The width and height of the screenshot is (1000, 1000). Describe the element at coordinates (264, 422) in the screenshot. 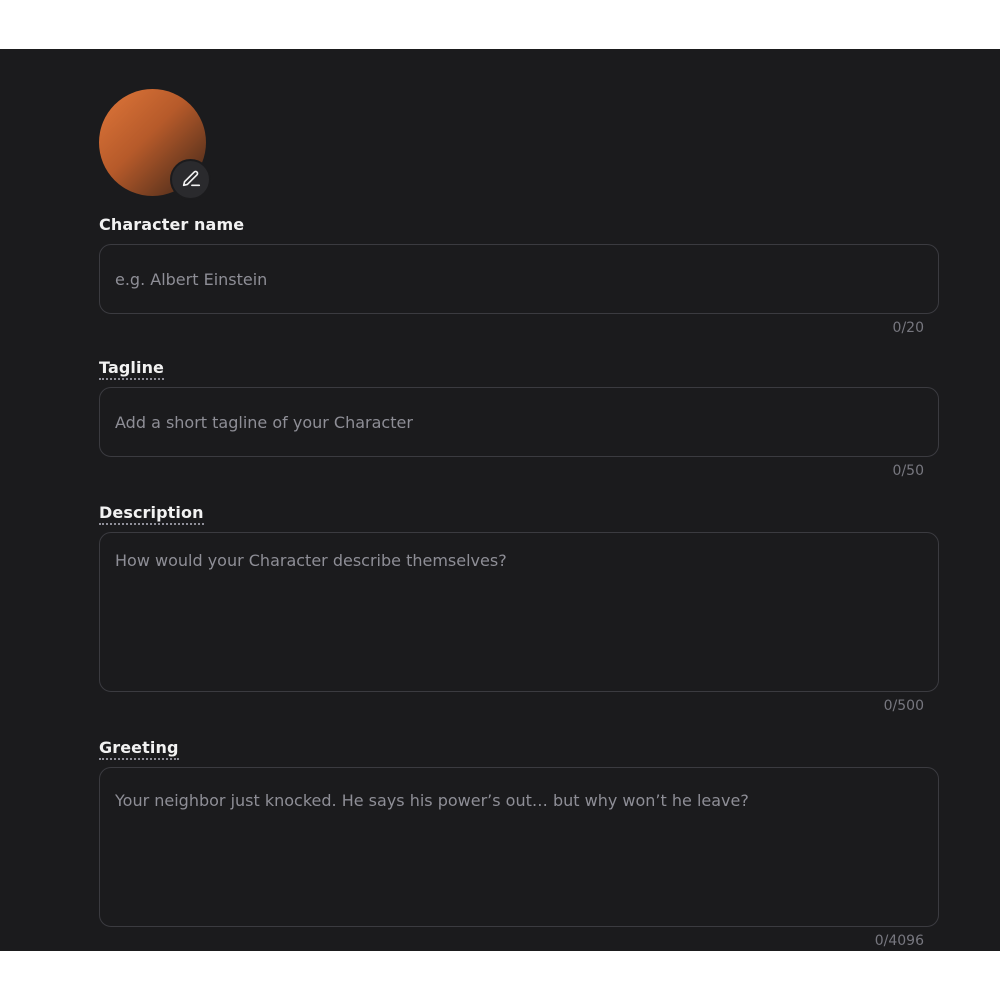

I see `tagline-placeholder: Add a short tagline of your Character` at that location.